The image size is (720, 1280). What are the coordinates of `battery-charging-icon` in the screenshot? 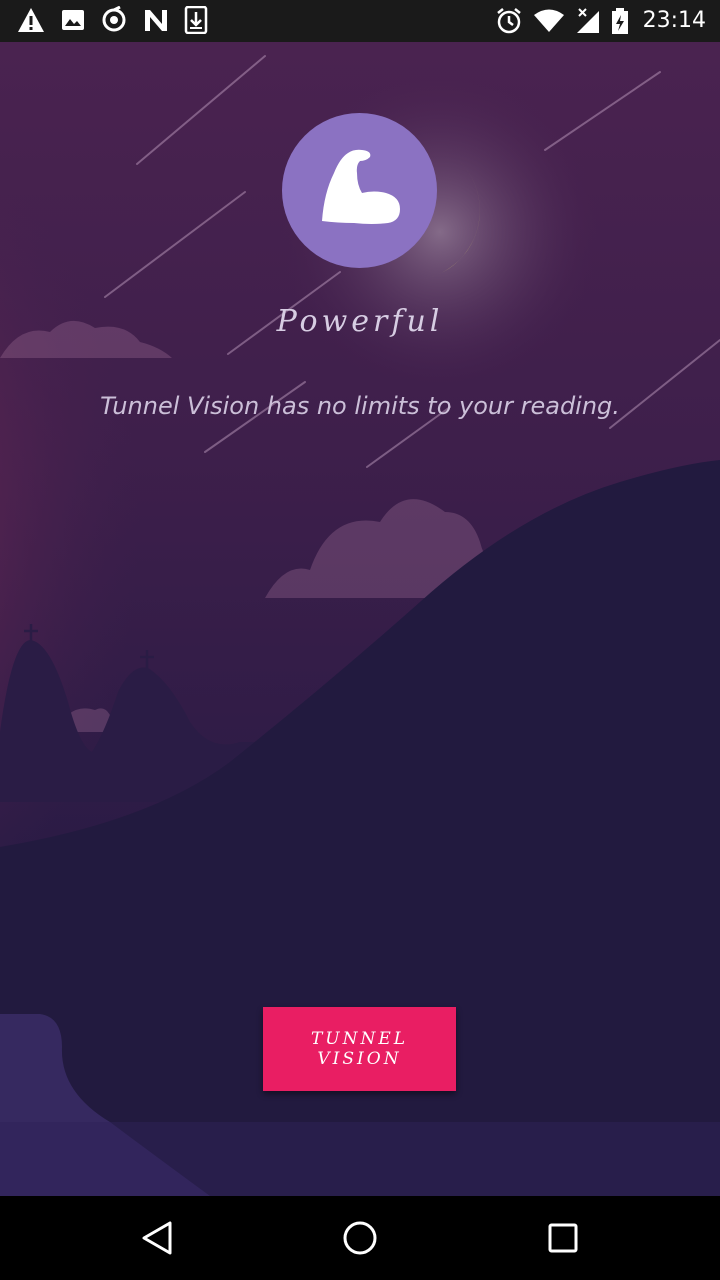 It's located at (620, 21).